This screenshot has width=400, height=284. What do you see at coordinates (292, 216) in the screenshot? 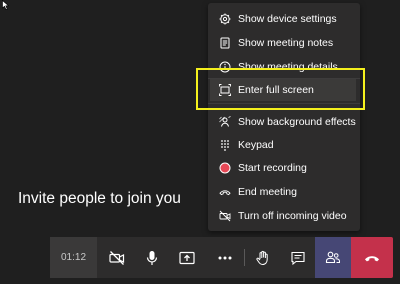
I see `menu-item-label: Turn off incoming video` at bounding box center [292, 216].